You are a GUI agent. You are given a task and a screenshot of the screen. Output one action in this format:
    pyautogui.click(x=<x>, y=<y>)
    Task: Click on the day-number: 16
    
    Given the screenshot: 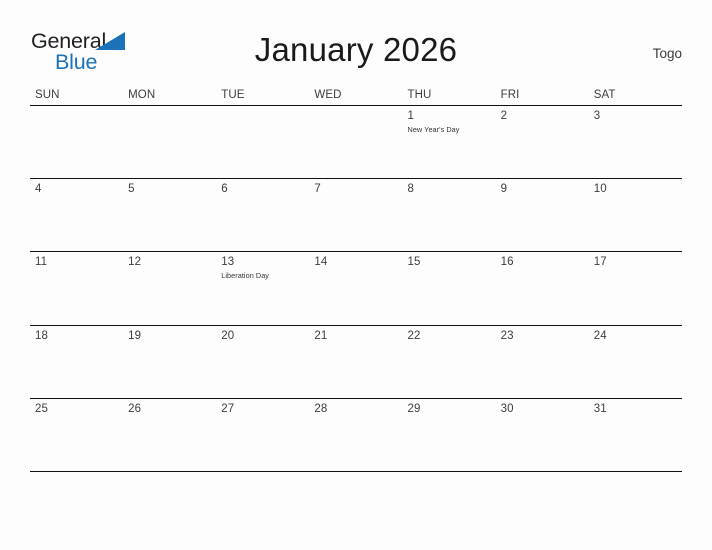 What is the action you would take?
    pyautogui.click(x=507, y=262)
    